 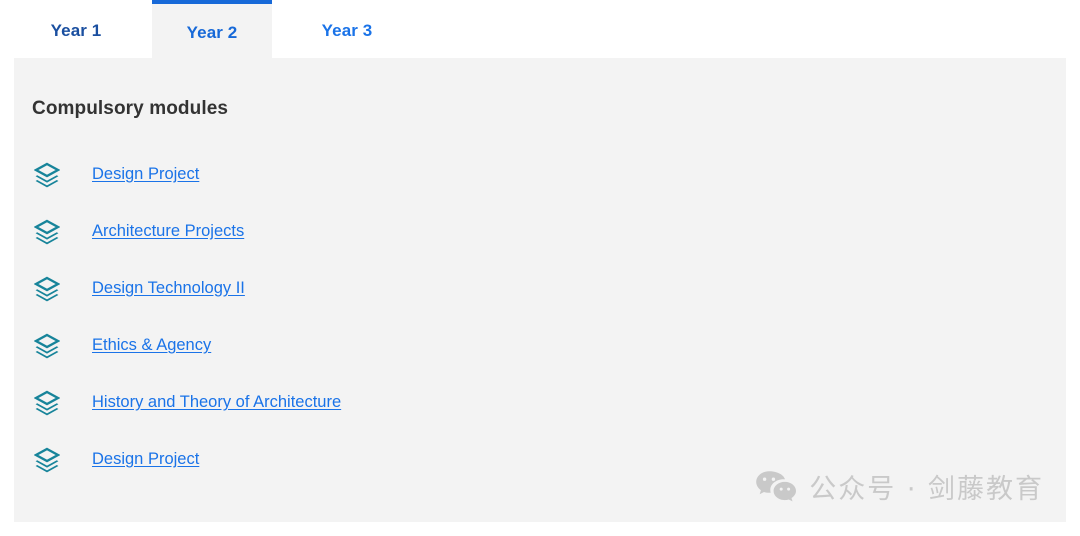 I want to click on tab-year-1: Year 1, so click(x=76, y=31).